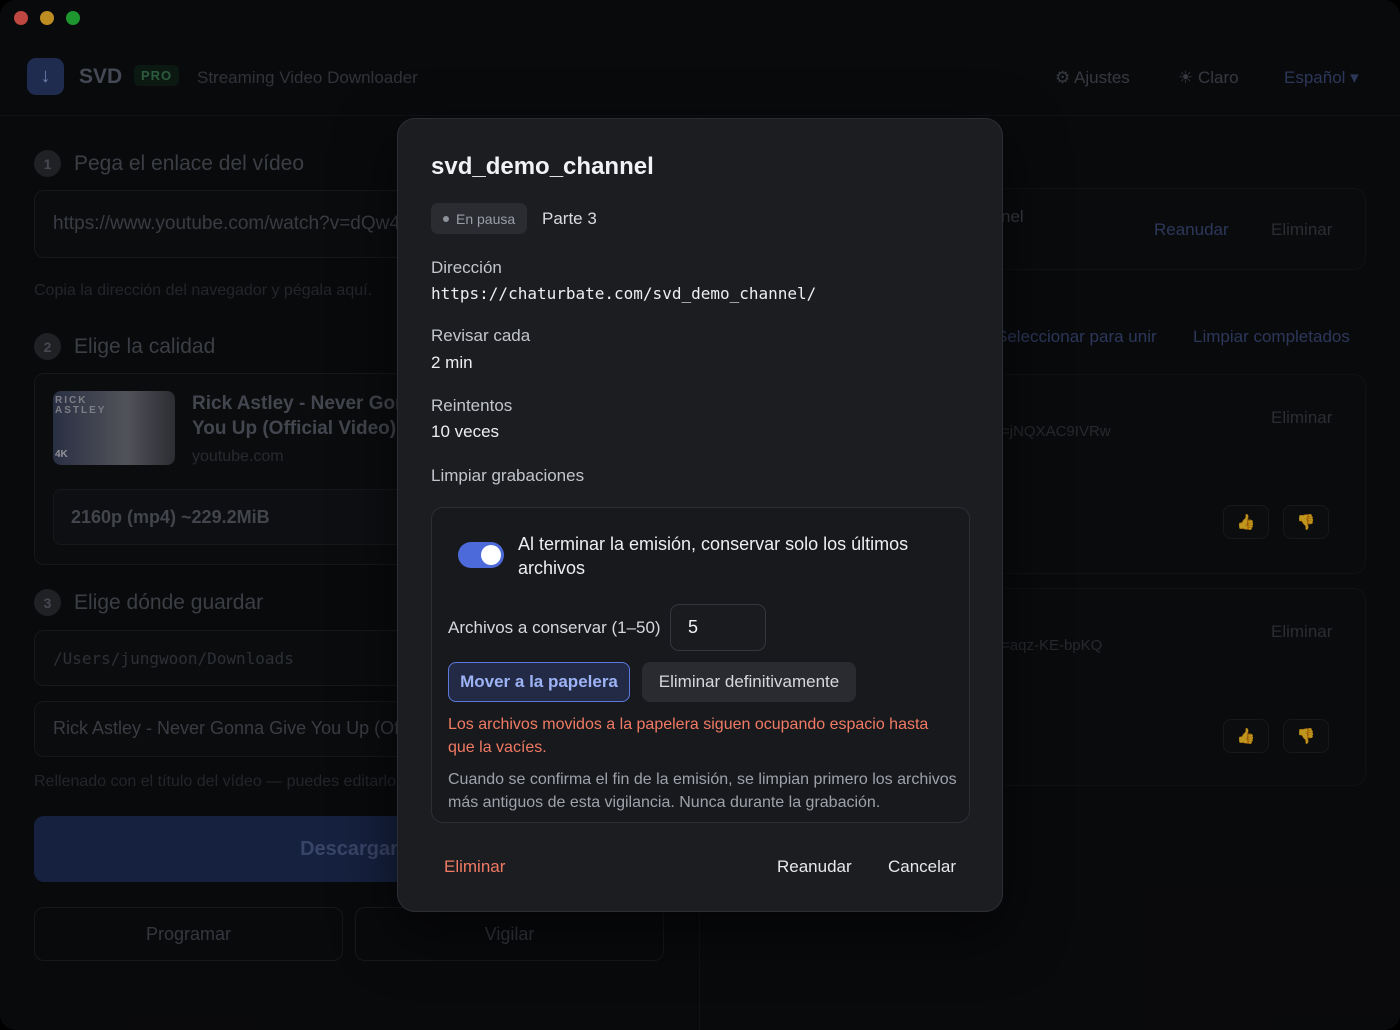  What do you see at coordinates (814, 867) in the screenshot?
I see `resume-button: Reanudar` at bounding box center [814, 867].